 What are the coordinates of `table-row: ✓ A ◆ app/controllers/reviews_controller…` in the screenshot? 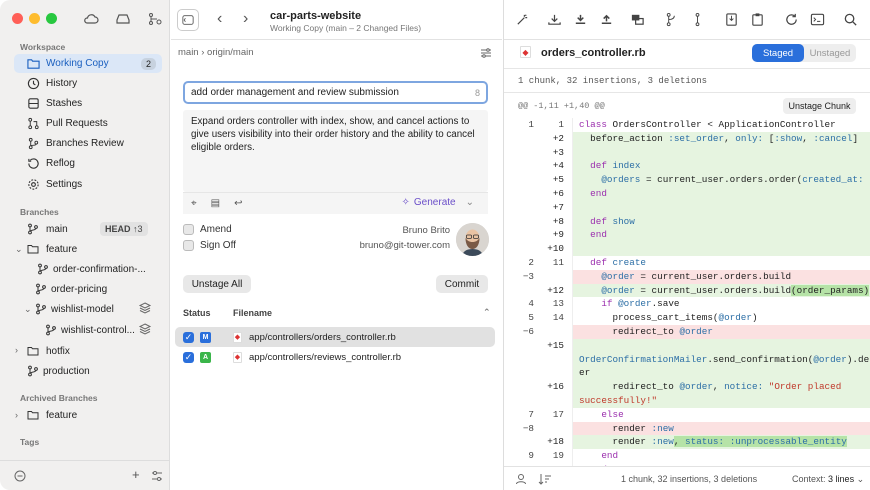 It's located at (335, 357).